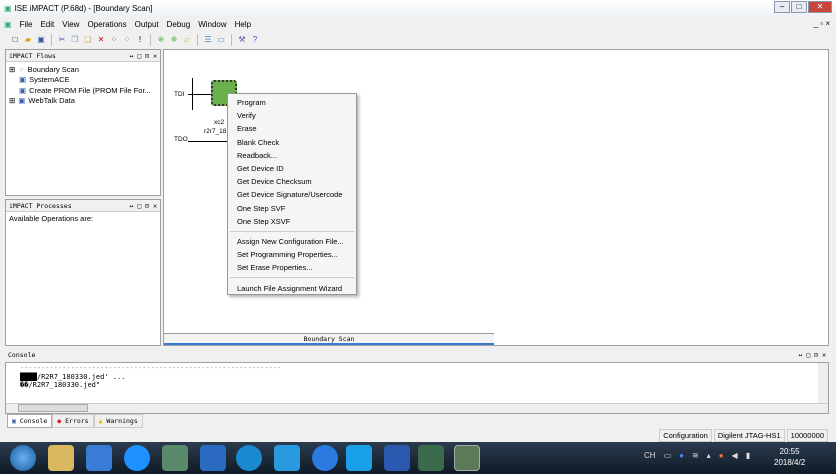 The height and width of the screenshot is (474, 836). Describe the element at coordinates (140, 40) in the screenshot. I see `info-icon: !` at that location.